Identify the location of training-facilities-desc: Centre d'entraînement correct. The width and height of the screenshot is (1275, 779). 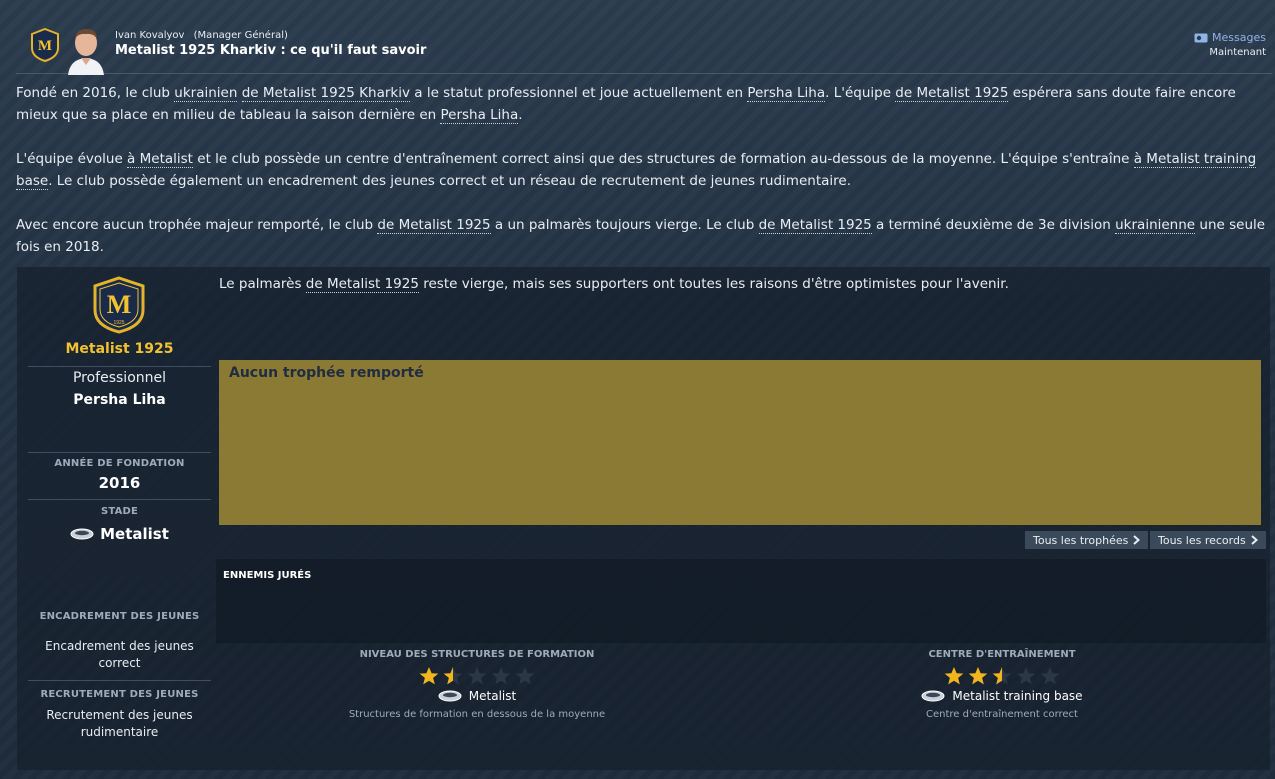
(1002, 714).